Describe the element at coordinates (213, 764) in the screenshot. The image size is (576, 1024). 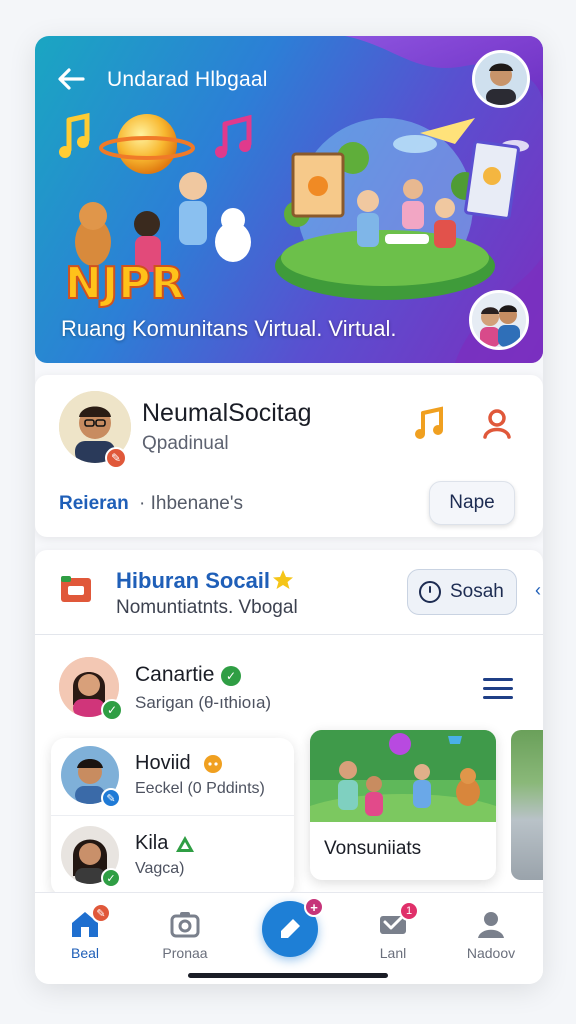
I see `status-dot-icon` at that location.